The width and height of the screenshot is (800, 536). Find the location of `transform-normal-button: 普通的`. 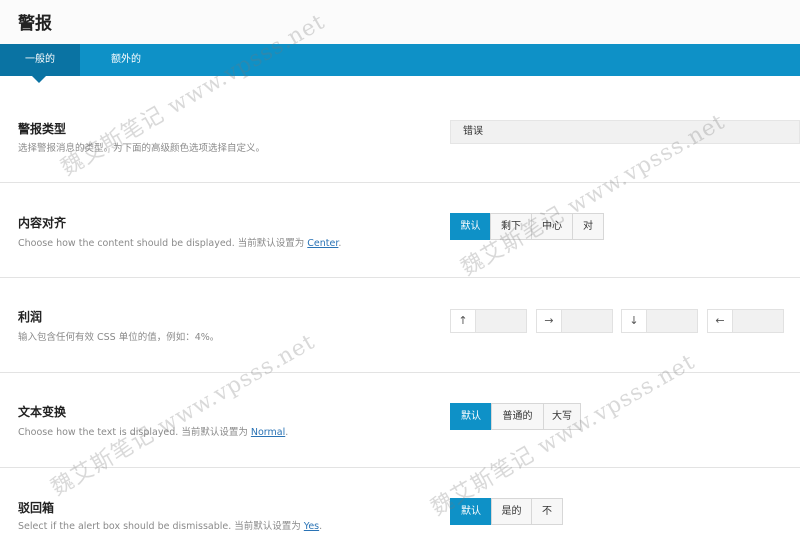

transform-normal-button: 普通的 is located at coordinates (517, 416).